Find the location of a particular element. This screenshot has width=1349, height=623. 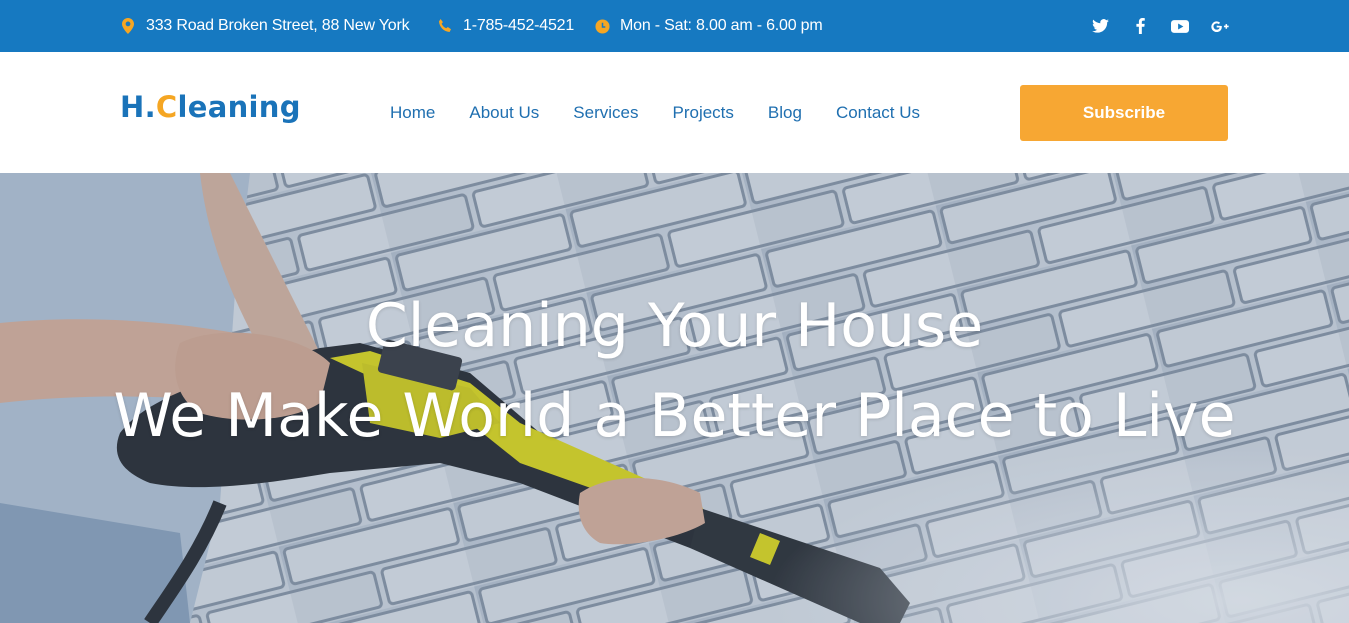

hours-info: Mon - Sat: 8.00 am - 6.00 pm is located at coordinates (708, 26).